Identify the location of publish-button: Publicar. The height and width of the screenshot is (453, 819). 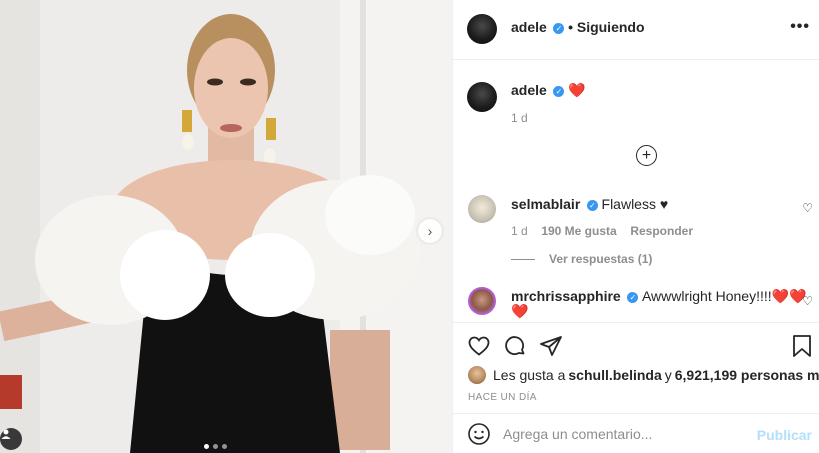
(784, 435).